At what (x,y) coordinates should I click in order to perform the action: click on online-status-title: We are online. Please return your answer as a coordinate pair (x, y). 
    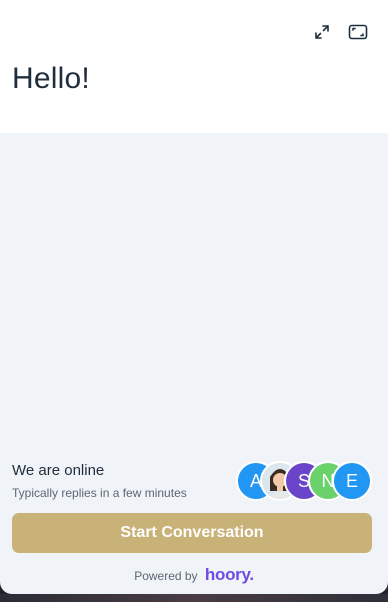
    Looking at the image, I should click on (58, 470).